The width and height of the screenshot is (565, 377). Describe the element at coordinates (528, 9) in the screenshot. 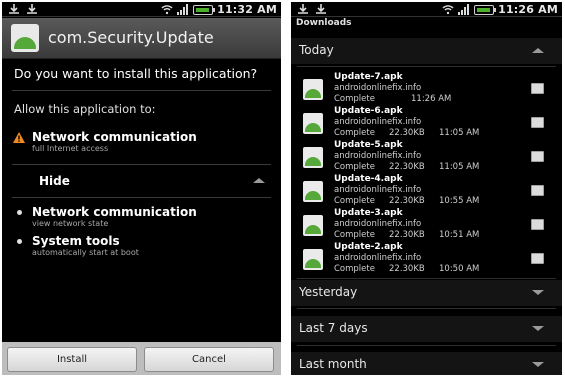

I see `status-time: 11:26 AM` at that location.